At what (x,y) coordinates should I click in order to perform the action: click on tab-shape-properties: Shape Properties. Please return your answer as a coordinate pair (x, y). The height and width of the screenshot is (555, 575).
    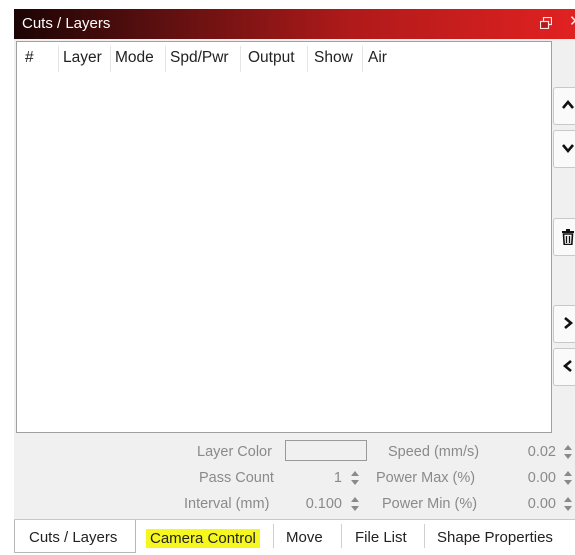
    Looking at the image, I should click on (497, 536).